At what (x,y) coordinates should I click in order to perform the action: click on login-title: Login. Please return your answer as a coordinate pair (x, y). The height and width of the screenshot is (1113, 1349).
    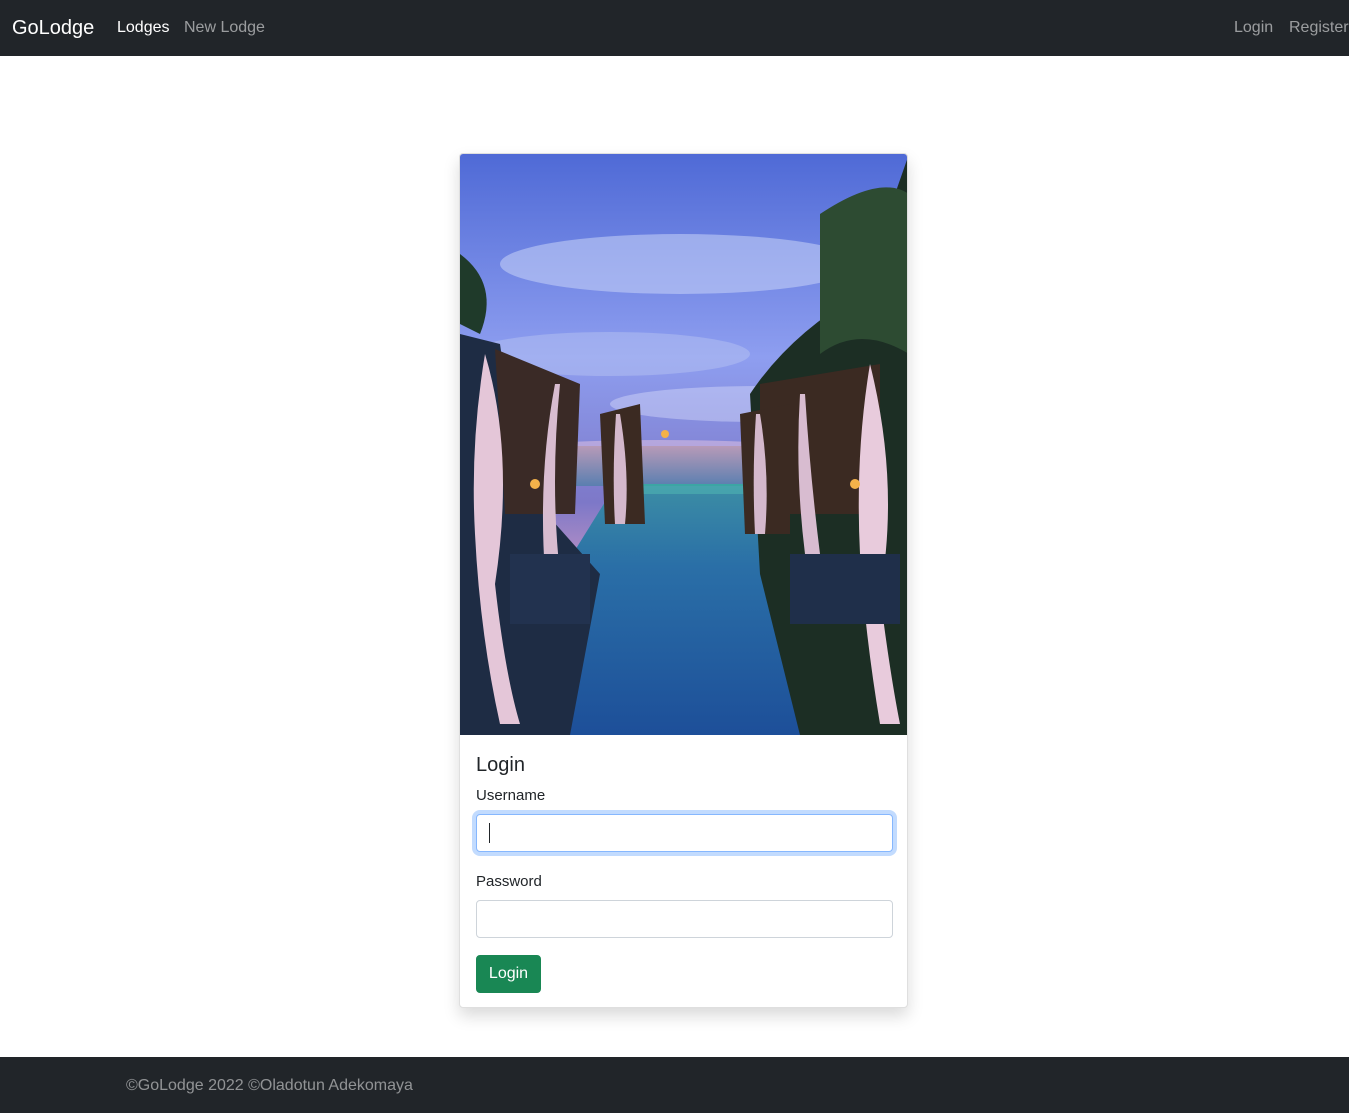
    Looking at the image, I should click on (500, 765).